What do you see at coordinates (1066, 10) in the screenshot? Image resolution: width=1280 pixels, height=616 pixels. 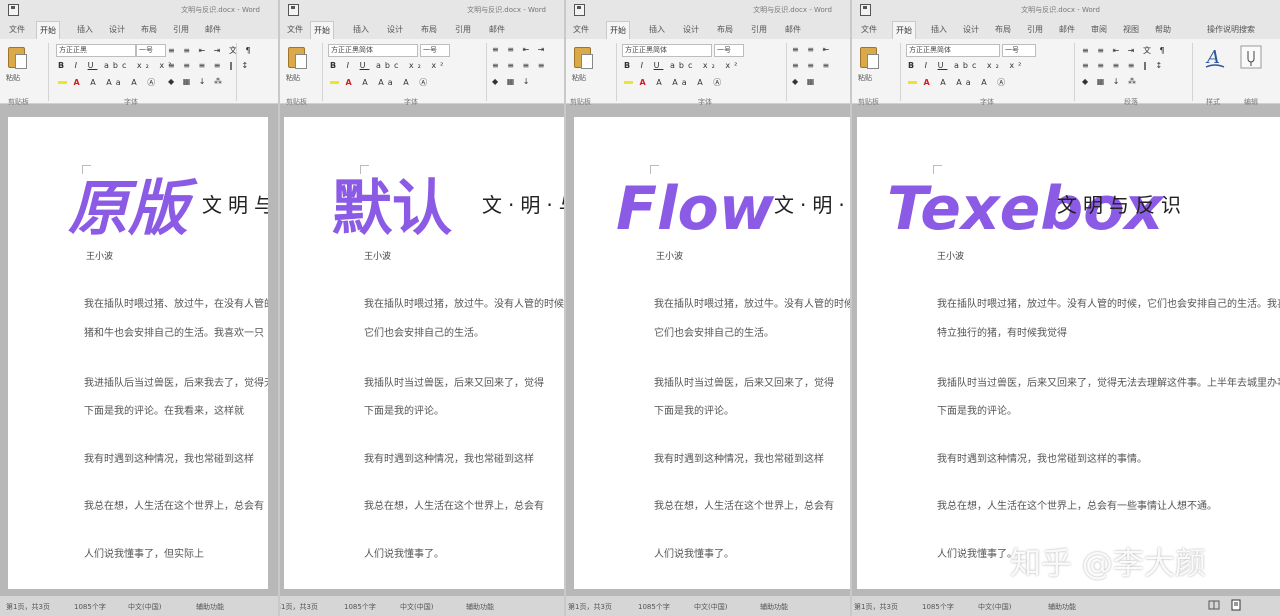 I see `title-bar: 文明与反识.docx - Word` at bounding box center [1066, 10].